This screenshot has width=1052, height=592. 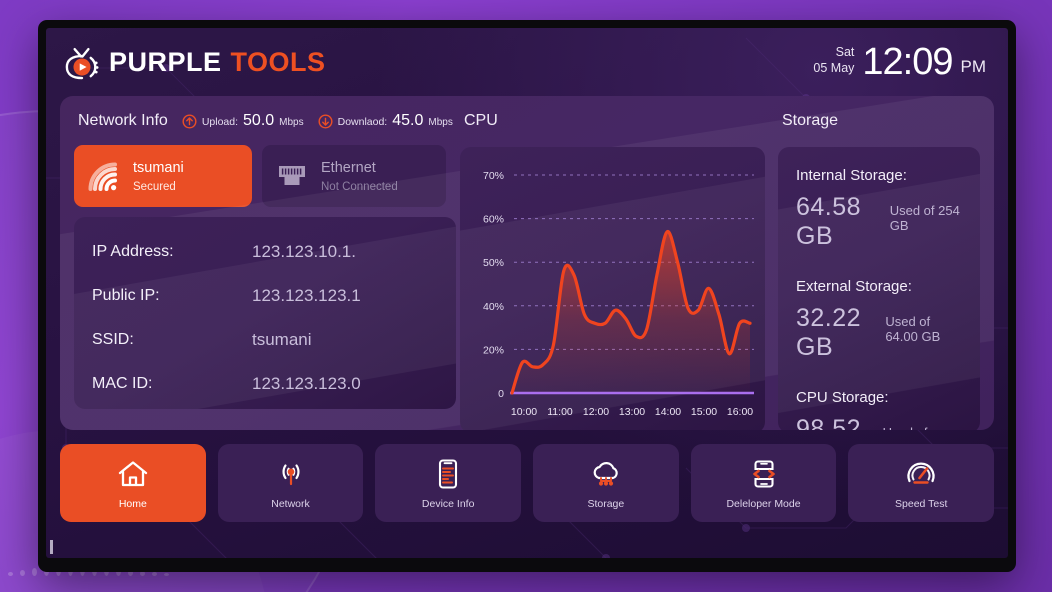 I want to click on chart-ytick-label: 50%, so click(x=493, y=263).